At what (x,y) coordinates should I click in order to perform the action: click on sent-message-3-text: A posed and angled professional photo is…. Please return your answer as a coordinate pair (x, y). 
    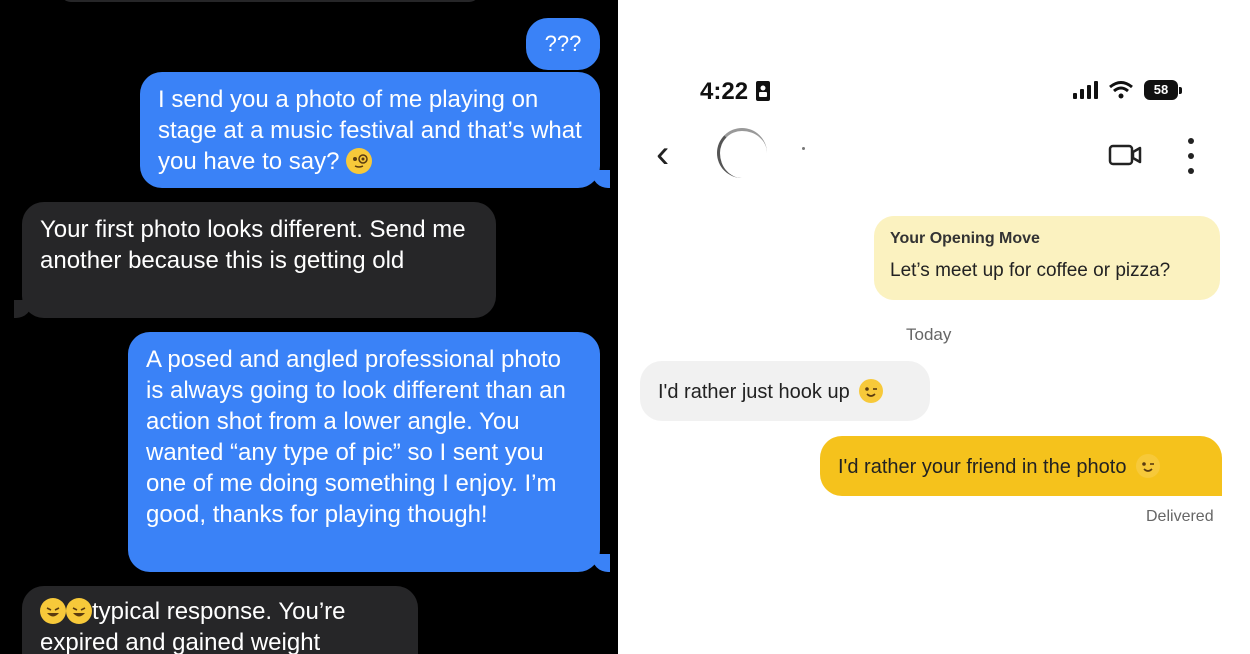
    Looking at the image, I should click on (356, 437).